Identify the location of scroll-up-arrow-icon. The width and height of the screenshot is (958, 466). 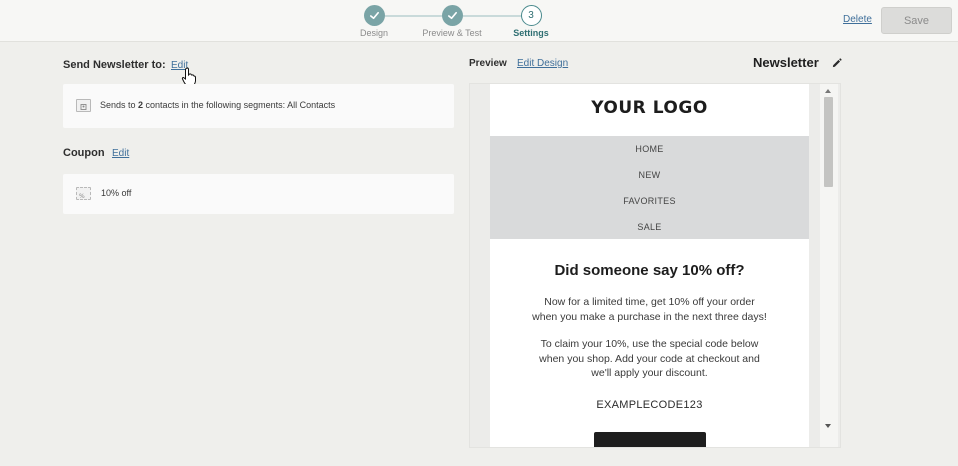
(828, 91).